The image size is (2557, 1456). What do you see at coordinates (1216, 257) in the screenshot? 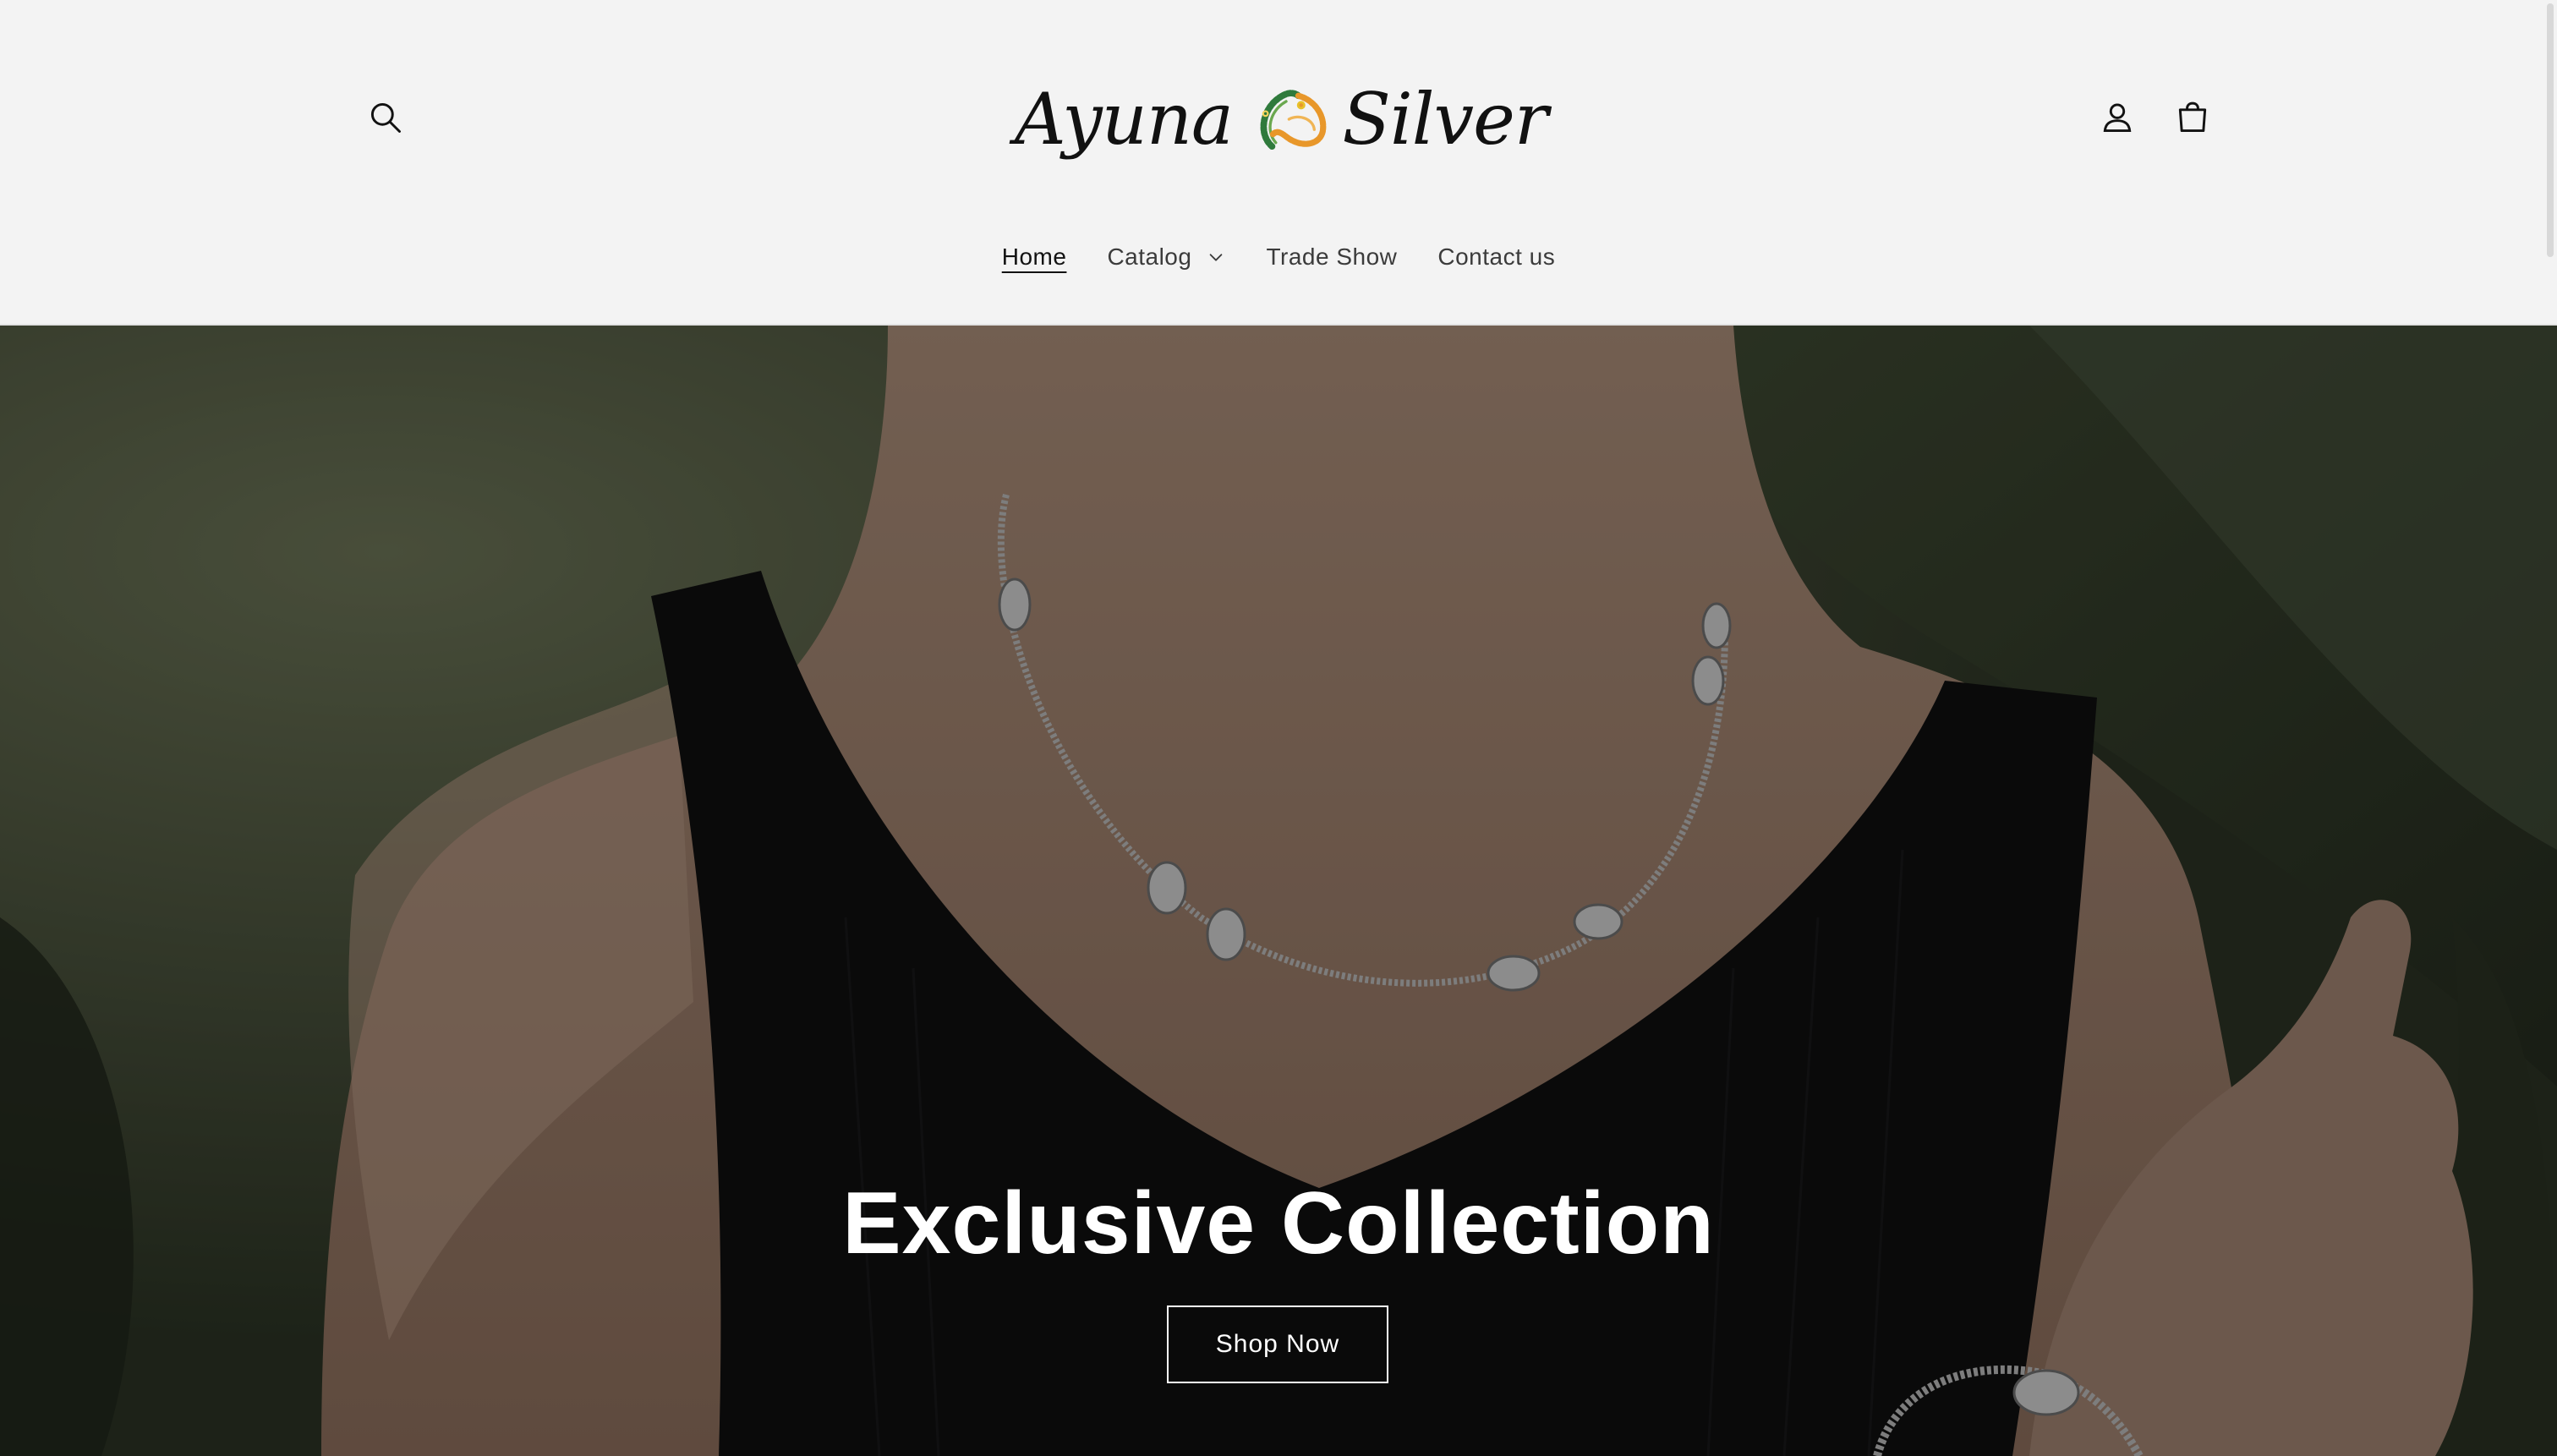
I see `chevron-down-icon` at bounding box center [1216, 257].